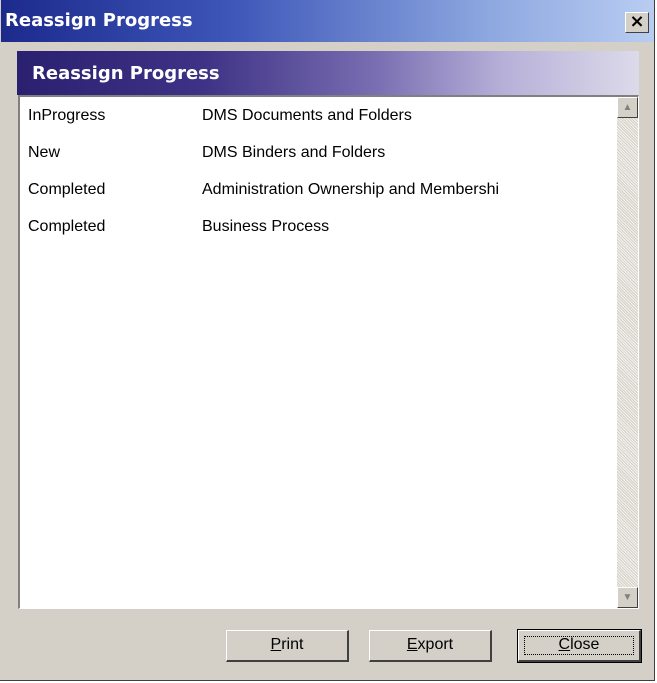 The height and width of the screenshot is (683, 657). Describe the element at coordinates (276, 644) in the screenshot. I see `print-accel: P` at that location.